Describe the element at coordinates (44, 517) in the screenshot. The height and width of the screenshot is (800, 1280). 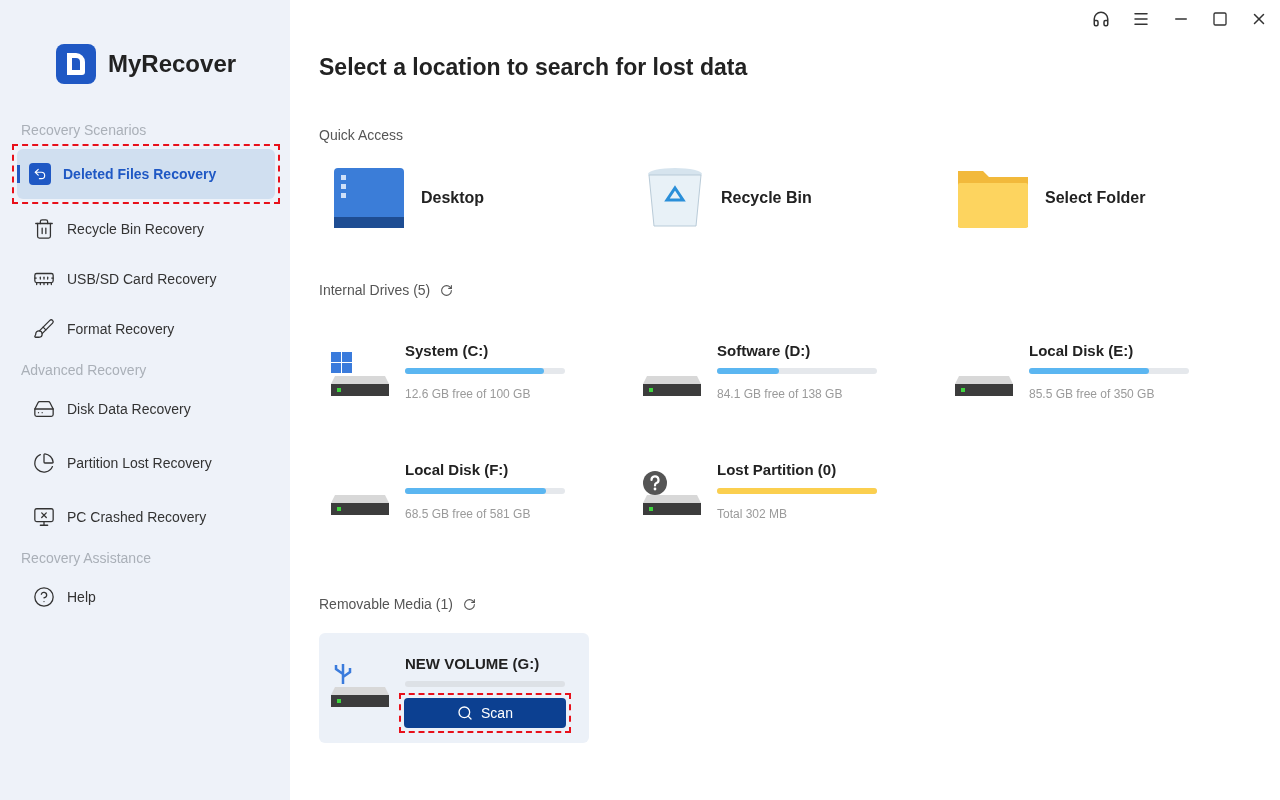
I see `monitor-icon` at that location.